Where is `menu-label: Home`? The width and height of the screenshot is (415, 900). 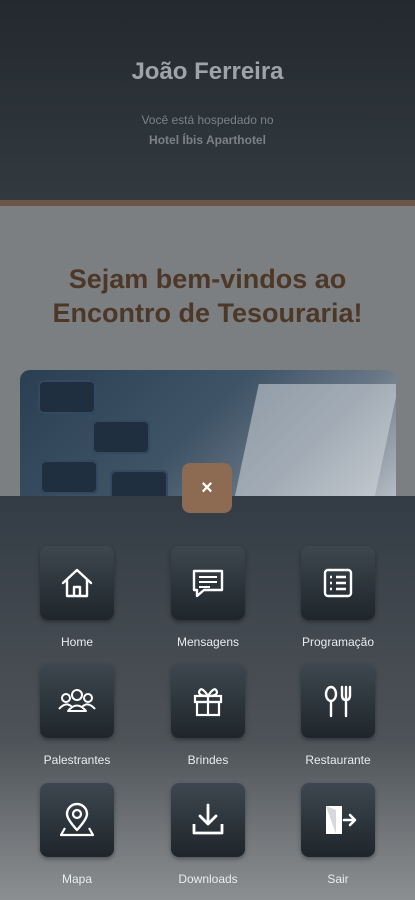
menu-label: Home is located at coordinates (76, 642).